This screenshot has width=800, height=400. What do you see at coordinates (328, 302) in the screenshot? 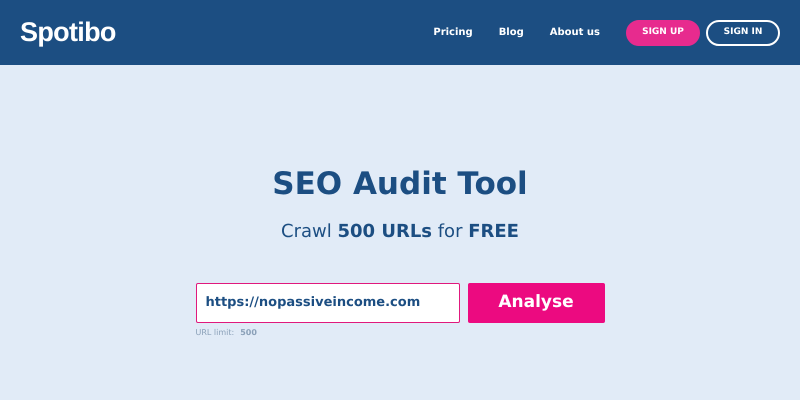
I see `url-input-field: https://nopassiveincome.com` at bounding box center [328, 302].